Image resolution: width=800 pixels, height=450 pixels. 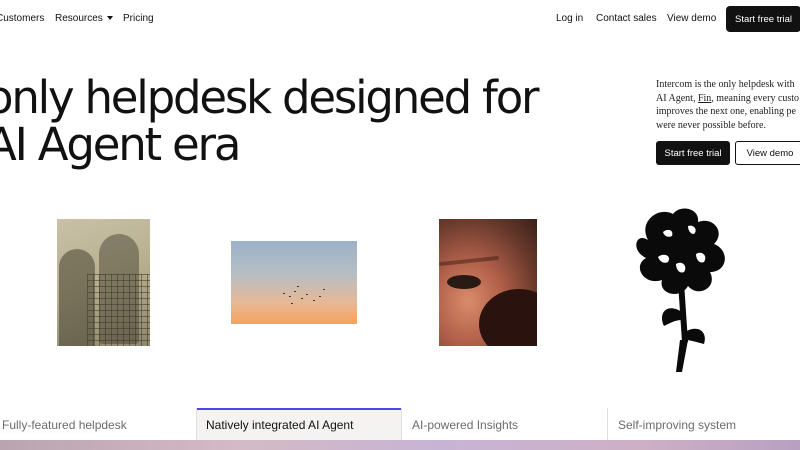 I want to click on nav-start-trial-button: Start free trial, so click(x=763, y=19).